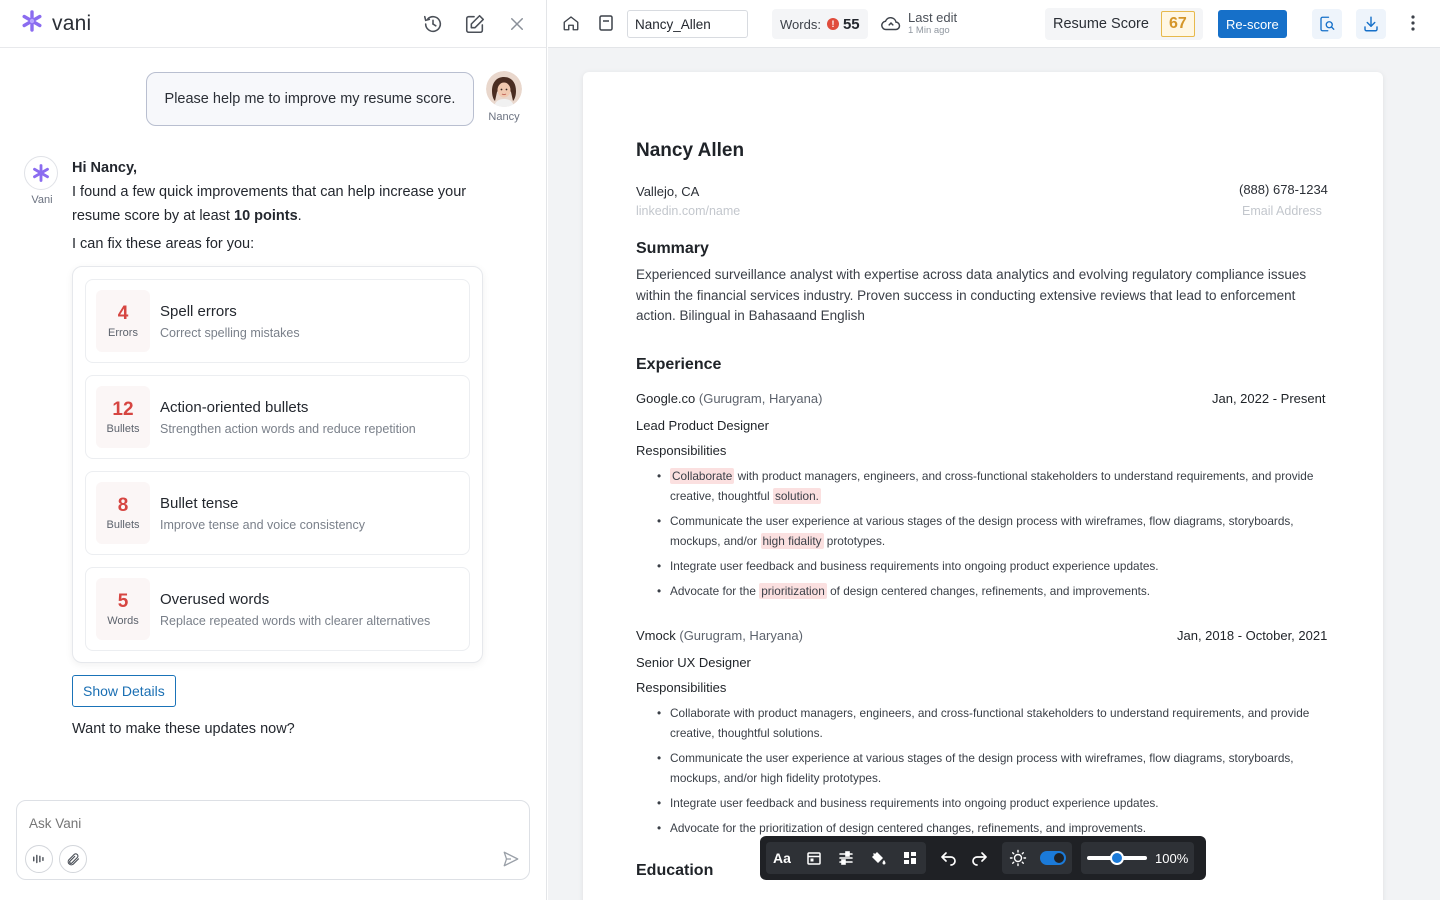  I want to click on fix-count-box: 12 Bullets, so click(123, 417).